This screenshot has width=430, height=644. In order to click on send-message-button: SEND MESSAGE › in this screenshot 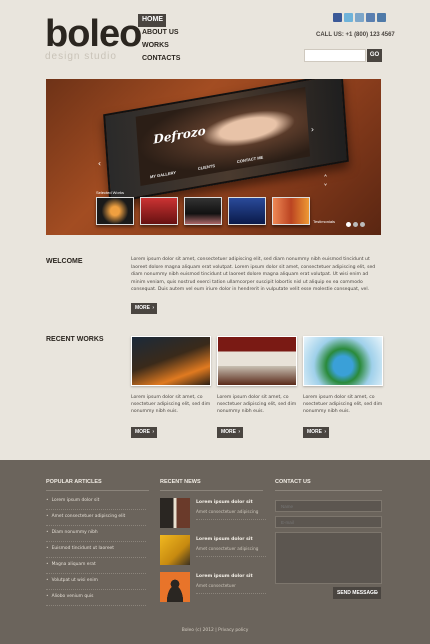, I will do `click(357, 593)`.